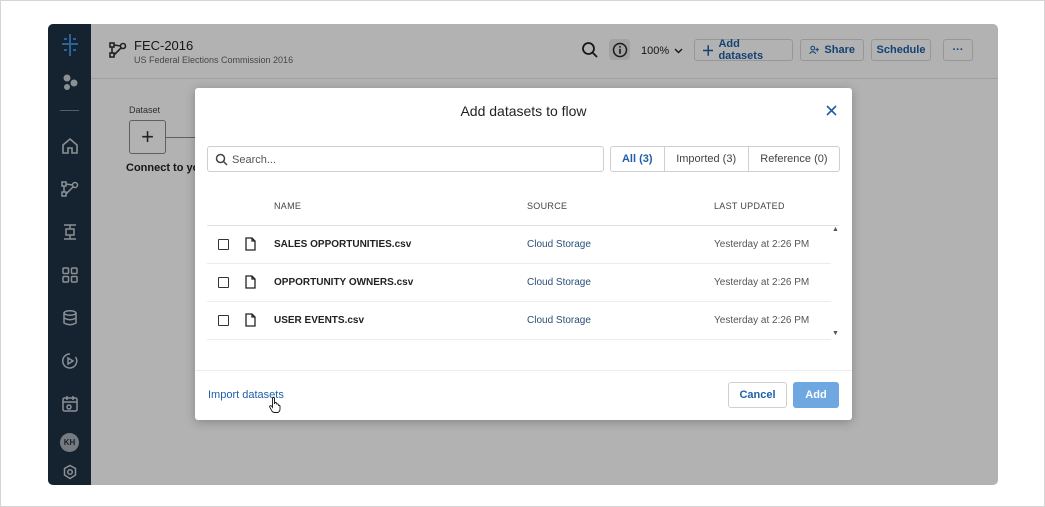 This screenshot has height=507, width=1045. I want to click on dataset-search-box, so click(405, 159).